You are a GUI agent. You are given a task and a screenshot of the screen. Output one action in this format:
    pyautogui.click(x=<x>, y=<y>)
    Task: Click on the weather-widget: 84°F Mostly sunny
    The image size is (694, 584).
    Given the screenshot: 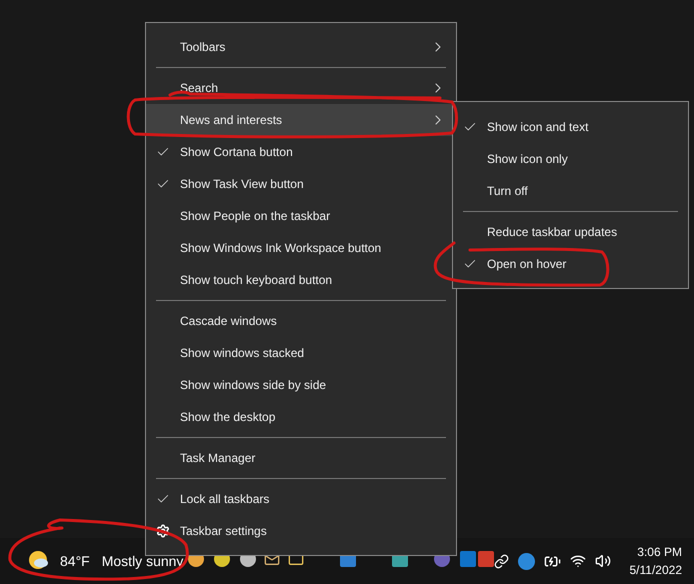 What is the action you would take?
    pyautogui.click(x=106, y=561)
    